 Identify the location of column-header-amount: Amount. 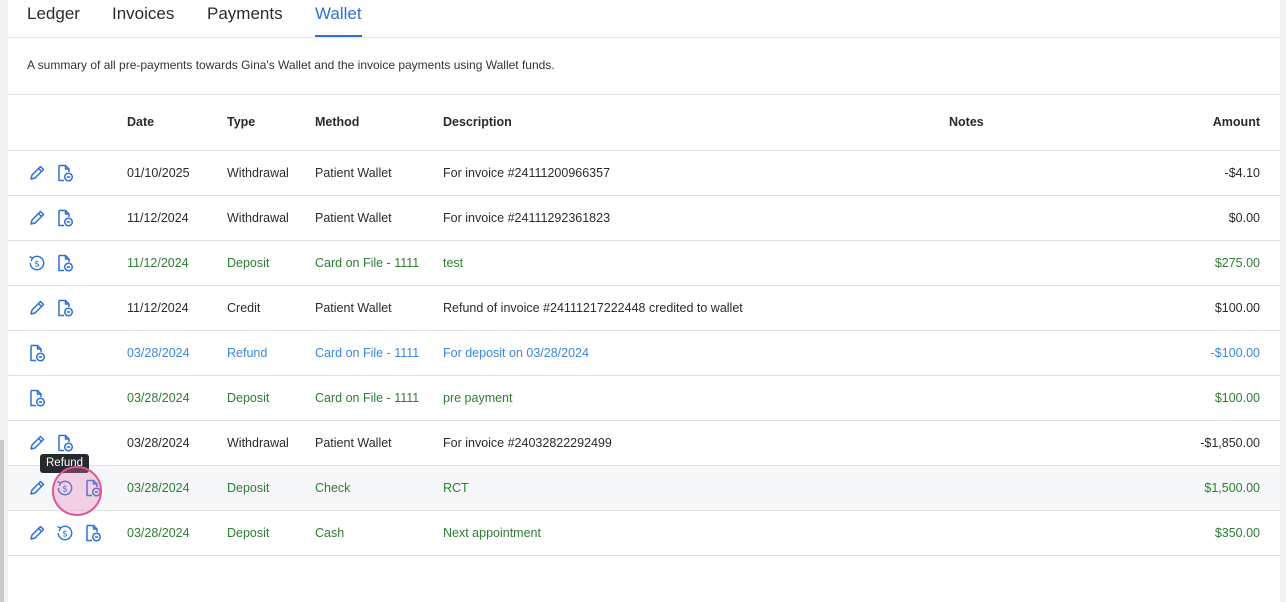
(1236, 122).